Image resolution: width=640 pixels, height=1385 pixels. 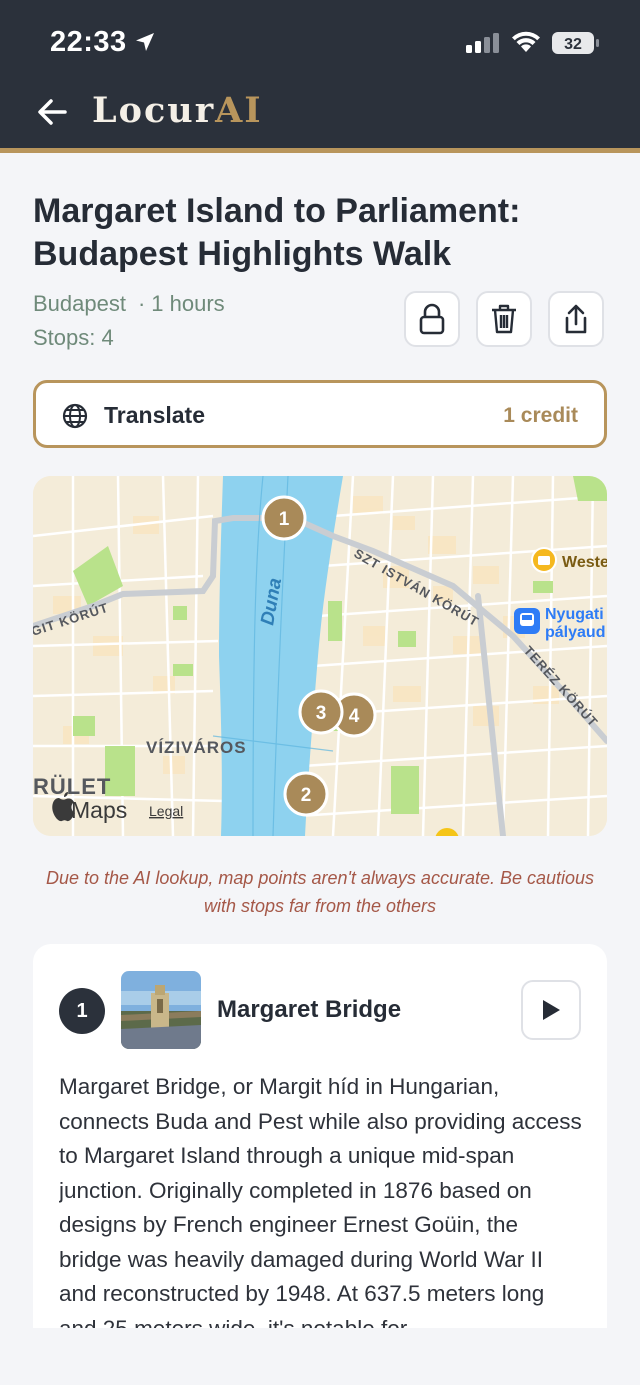 What do you see at coordinates (309, 1009) in the screenshot?
I see `stop-title: Margaret Bridge` at bounding box center [309, 1009].